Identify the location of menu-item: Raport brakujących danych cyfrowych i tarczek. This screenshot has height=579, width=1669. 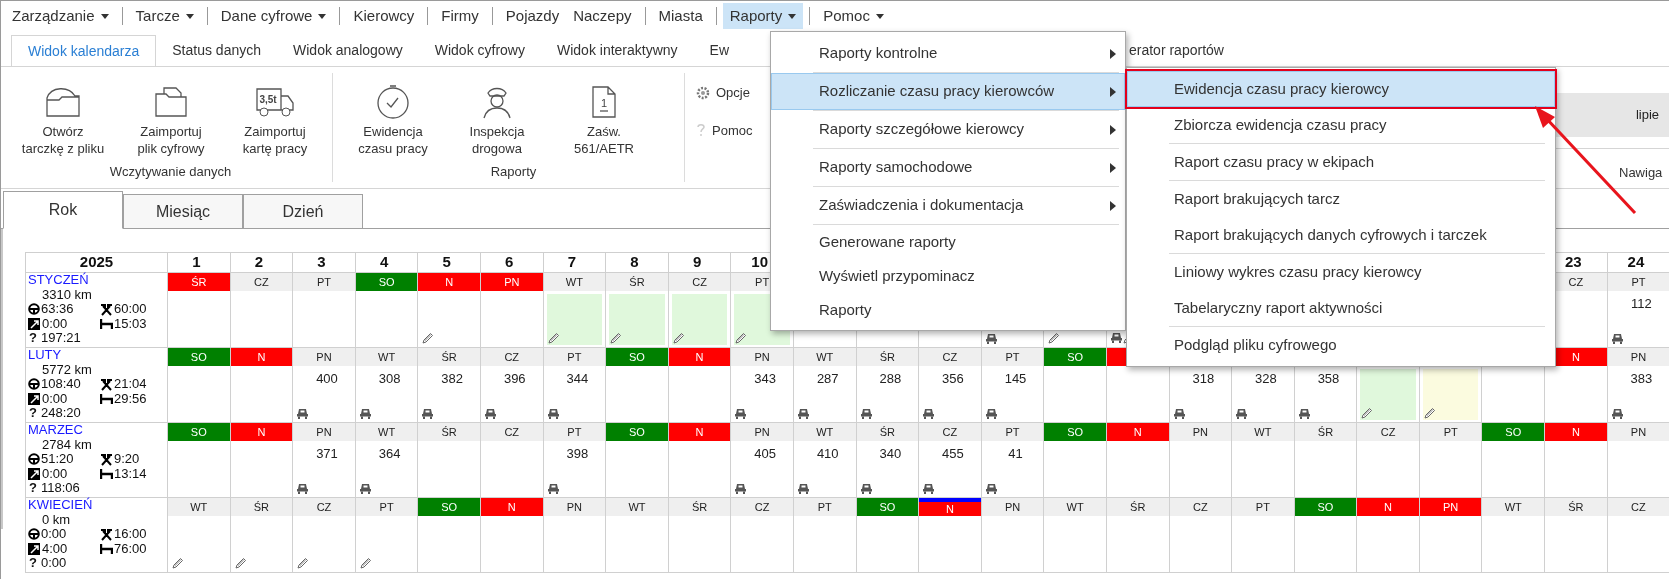
(1341, 235).